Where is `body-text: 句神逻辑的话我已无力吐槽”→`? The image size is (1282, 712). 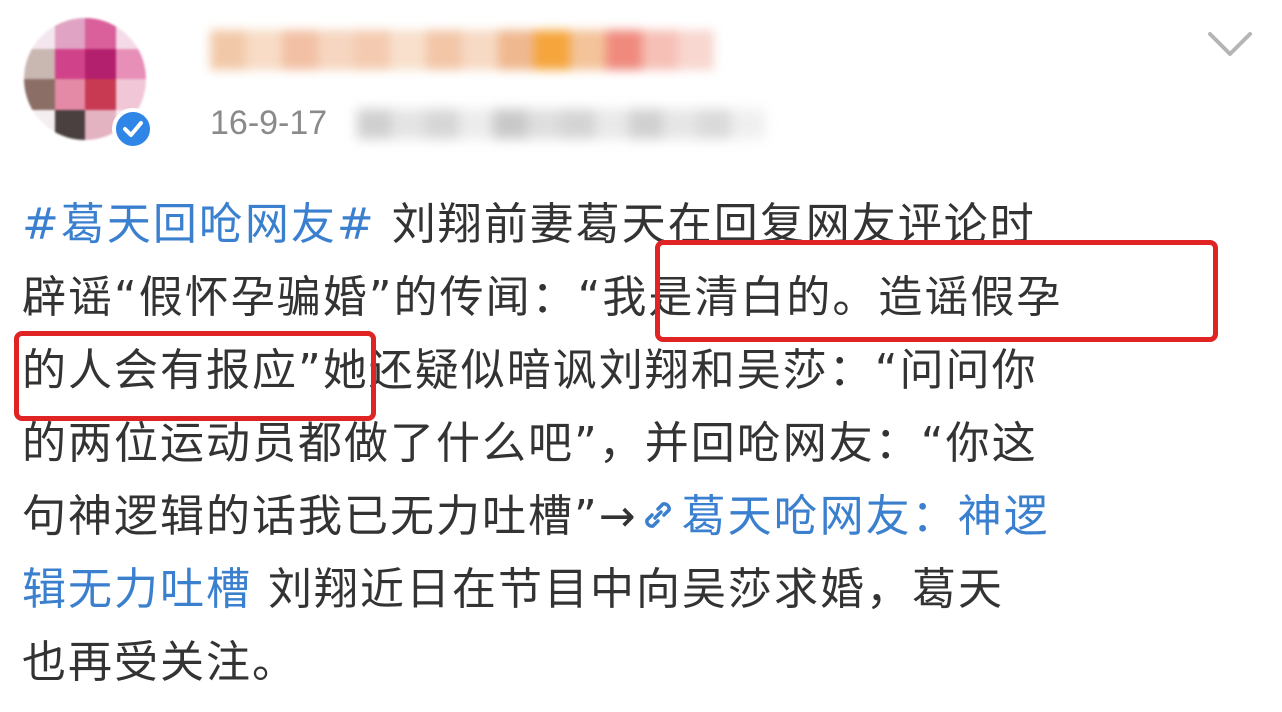 body-text: 句神逻辑的话我已无力吐槽”→ is located at coordinates (330, 516).